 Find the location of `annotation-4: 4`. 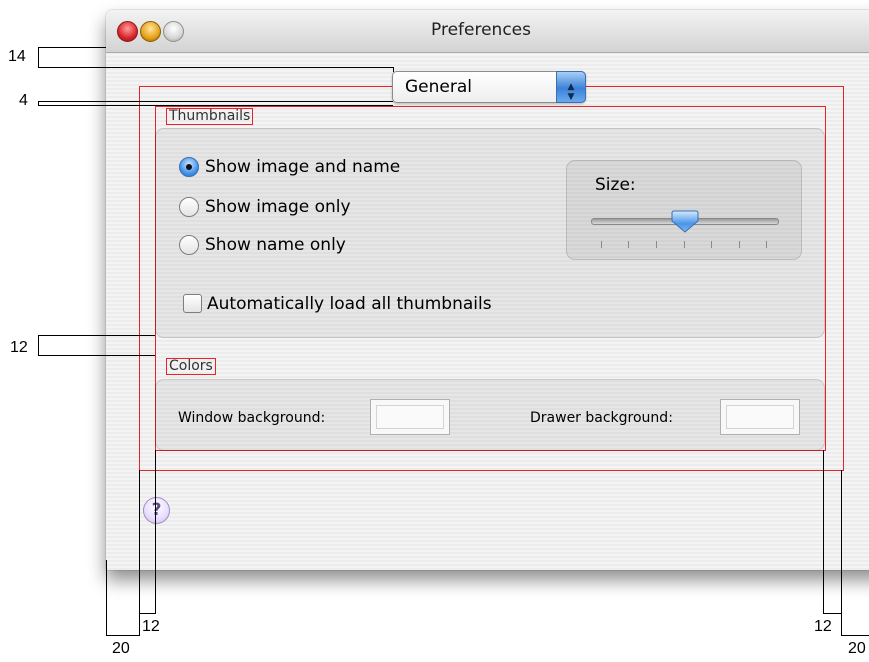

annotation-4: 4 is located at coordinates (23, 100).